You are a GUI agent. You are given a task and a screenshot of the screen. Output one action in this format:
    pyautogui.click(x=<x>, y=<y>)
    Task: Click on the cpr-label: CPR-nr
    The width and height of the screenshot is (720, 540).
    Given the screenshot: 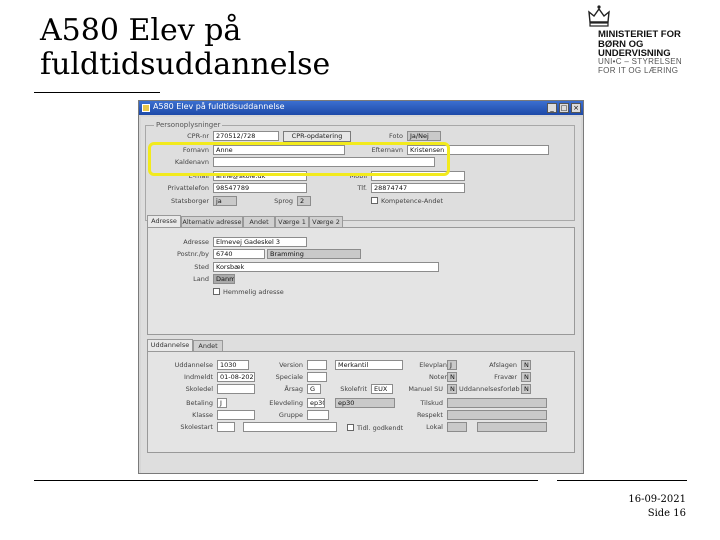 What is the action you would take?
    pyautogui.click(x=198, y=136)
    